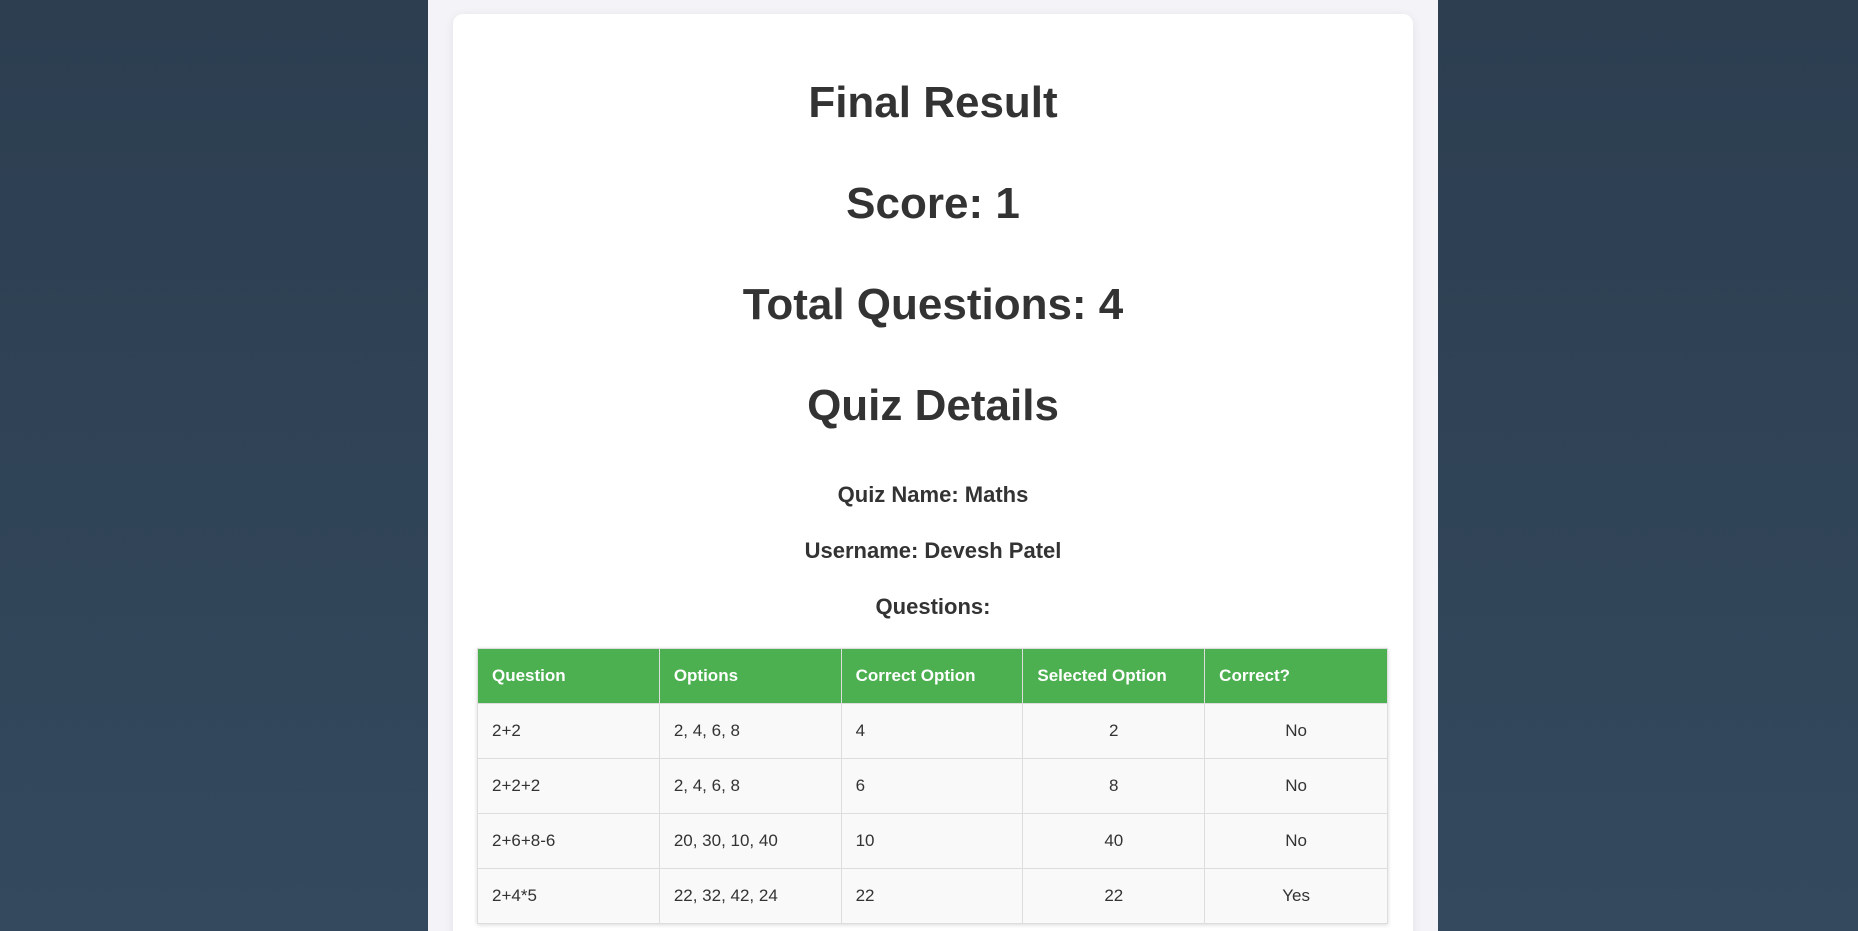 The width and height of the screenshot is (1858, 931). Describe the element at coordinates (933, 550) in the screenshot. I see `username-label: Username: Devesh Patel` at that location.